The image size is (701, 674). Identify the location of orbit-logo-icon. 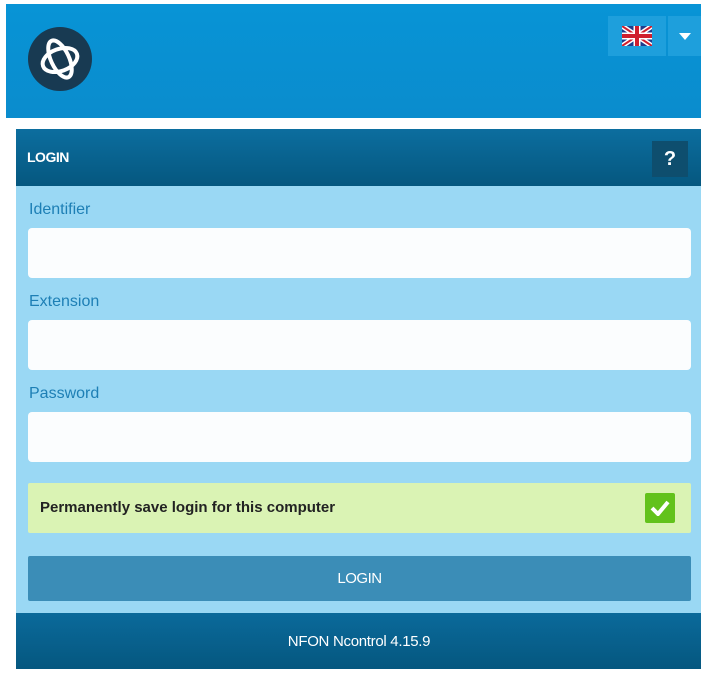
(60, 59).